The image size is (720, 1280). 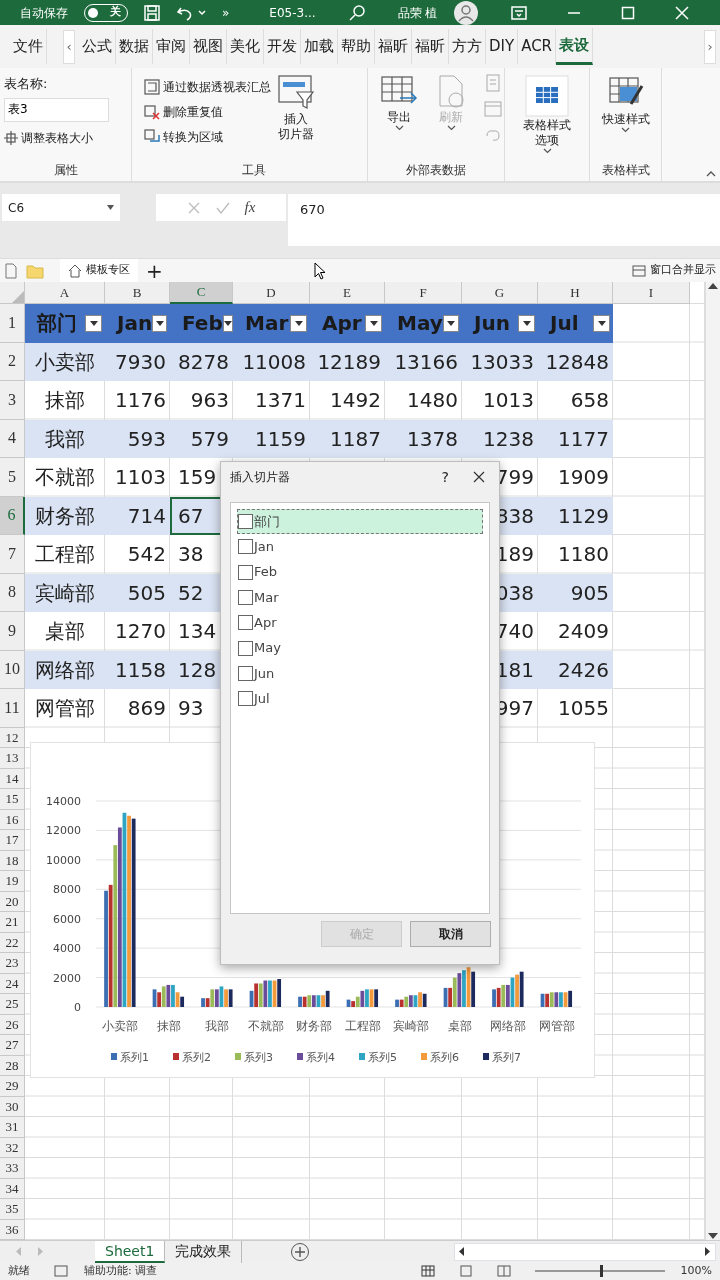 What do you see at coordinates (12, 819) in the screenshot?
I see `row-header: 16` at bounding box center [12, 819].